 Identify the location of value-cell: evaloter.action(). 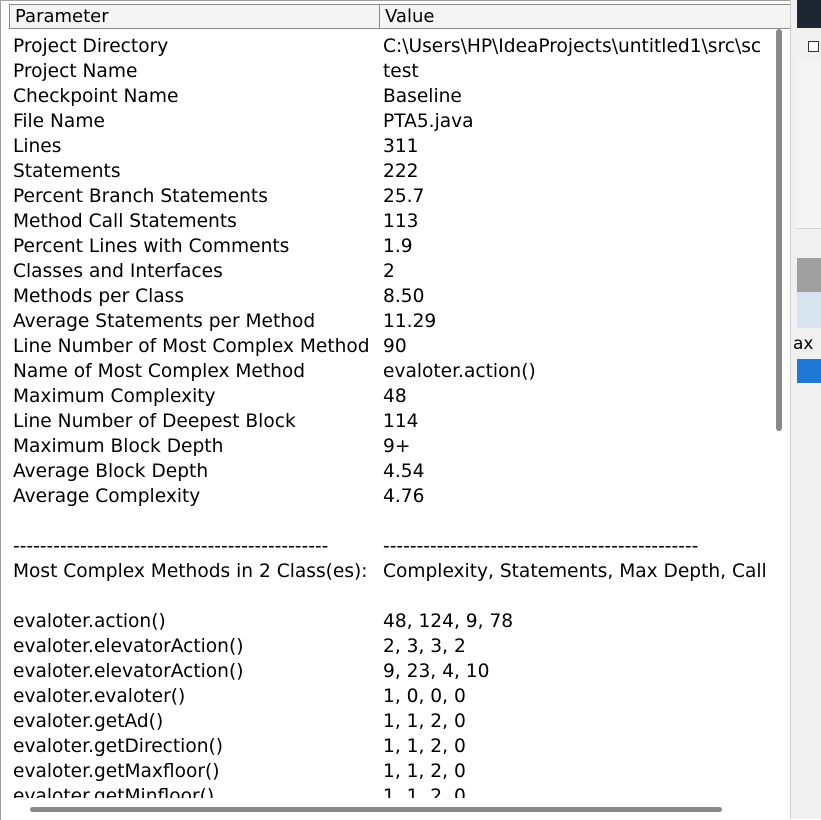
(459, 371).